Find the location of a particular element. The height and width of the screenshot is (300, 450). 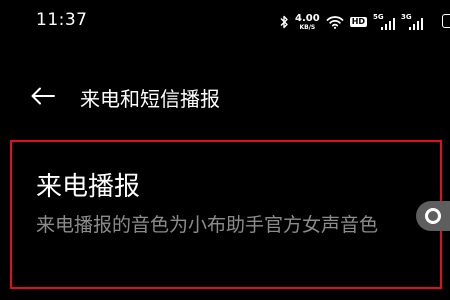

page-title: 来电和短信播报 is located at coordinates (150, 99).